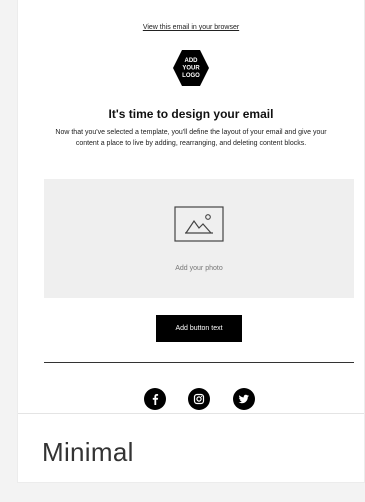 This screenshot has width=365, height=502. Describe the element at coordinates (88, 452) in the screenshot. I see `template-name: Minimal` at that location.